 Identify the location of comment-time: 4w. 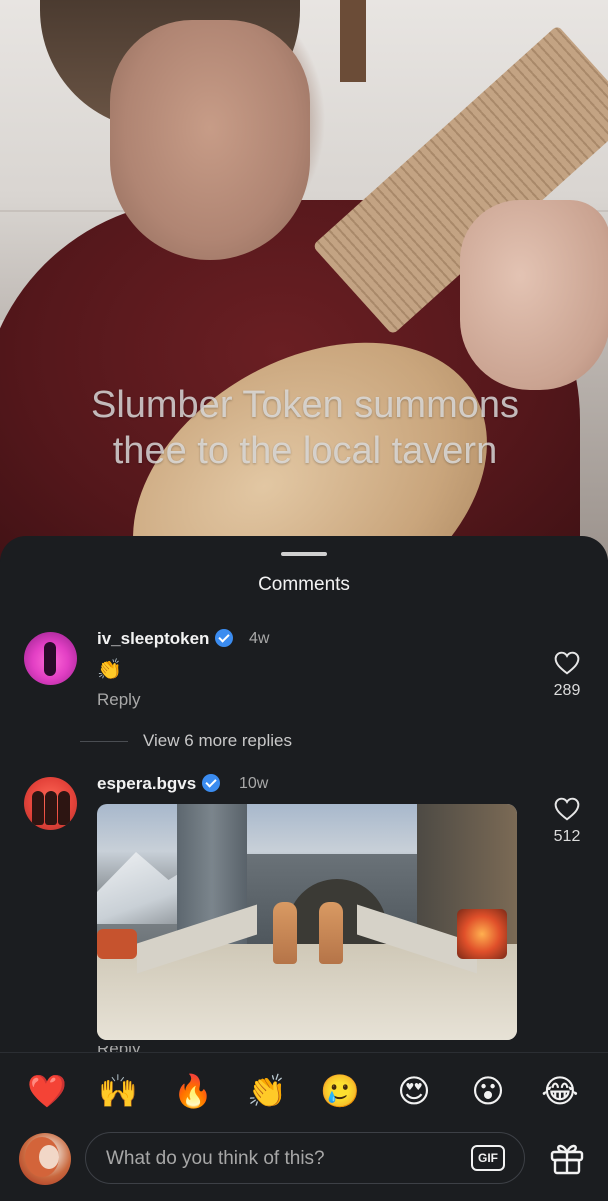
(259, 638).